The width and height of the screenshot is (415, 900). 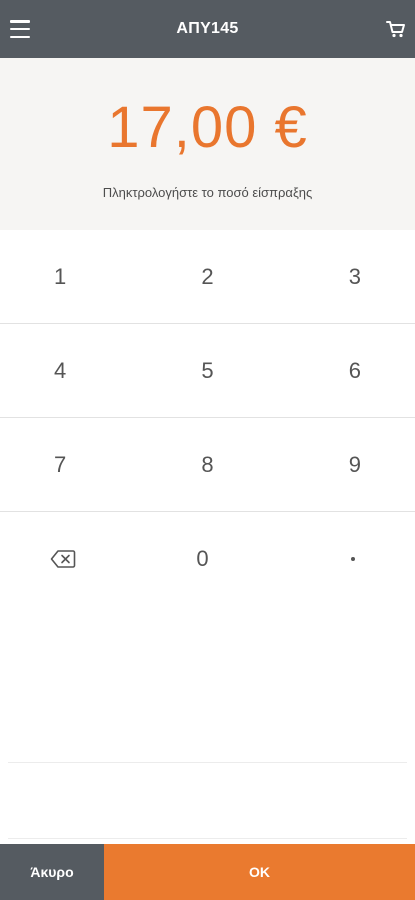 What do you see at coordinates (207, 192) in the screenshot?
I see `amount-hint: Πληκτρολογήστε το ποσό είσπραξης` at bounding box center [207, 192].